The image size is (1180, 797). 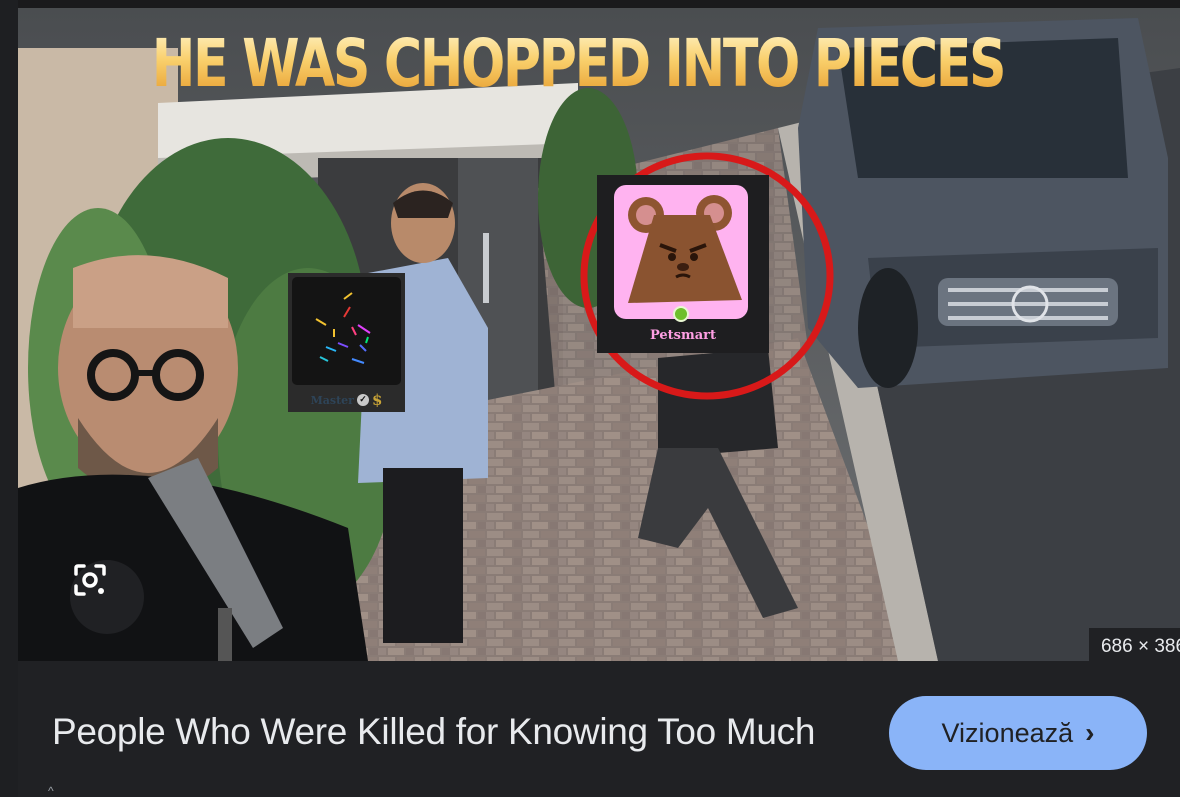 I want to click on left-border, so click(x=9, y=398).